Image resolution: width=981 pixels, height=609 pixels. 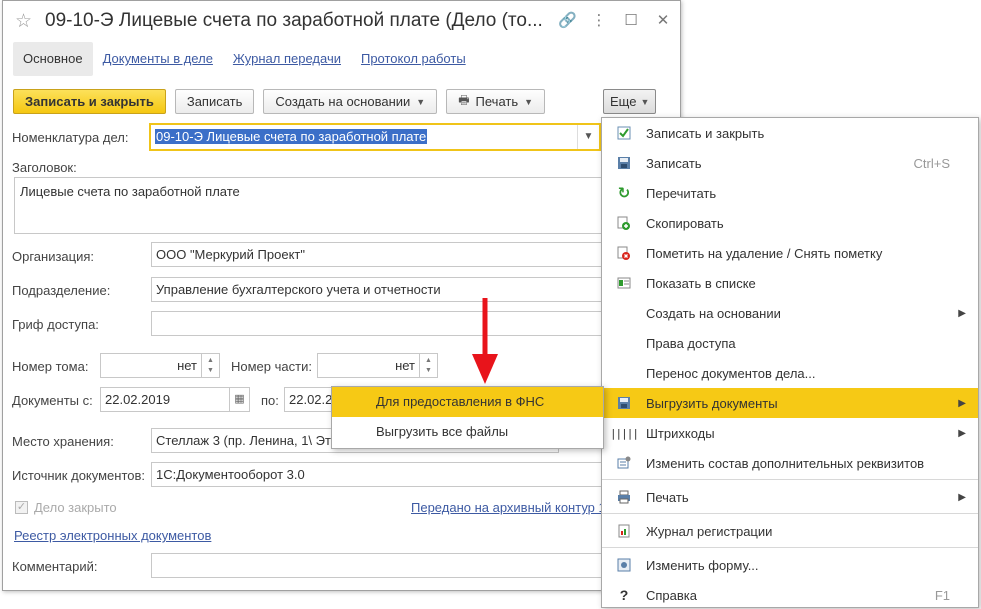 What do you see at coordinates (210, 365) in the screenshot?
I see `volume-stepper: ▲ ▼` at bounding box center [210, 365].